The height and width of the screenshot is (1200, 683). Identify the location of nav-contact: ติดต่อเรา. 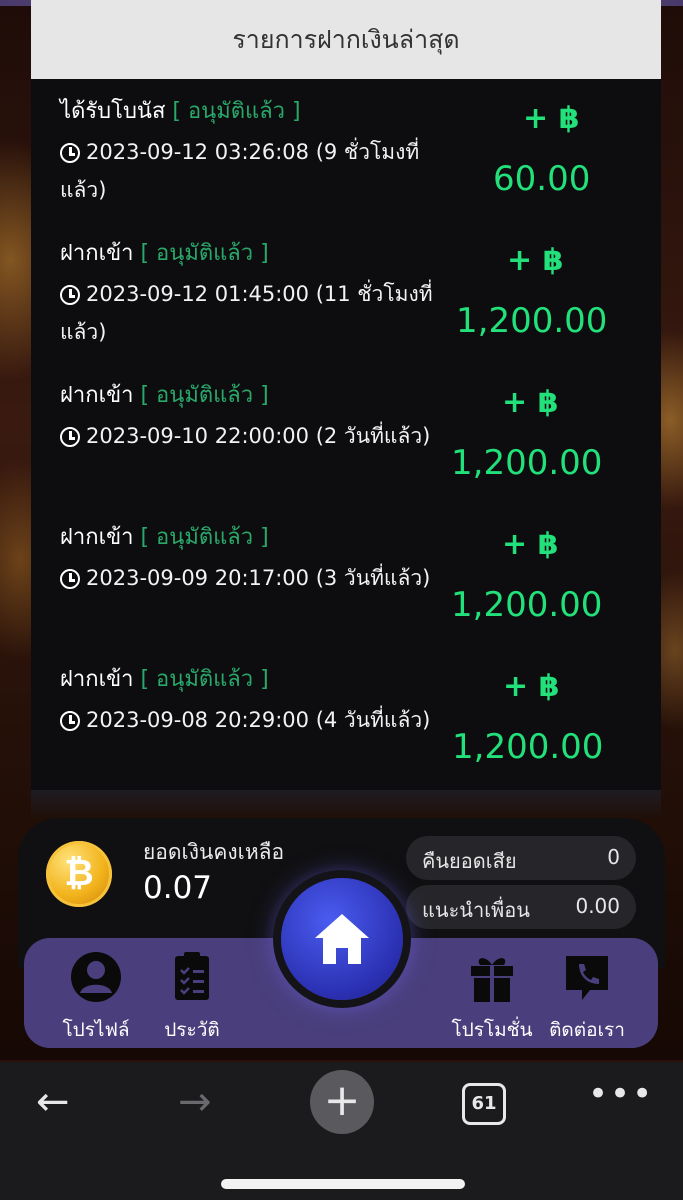
(587, 997).